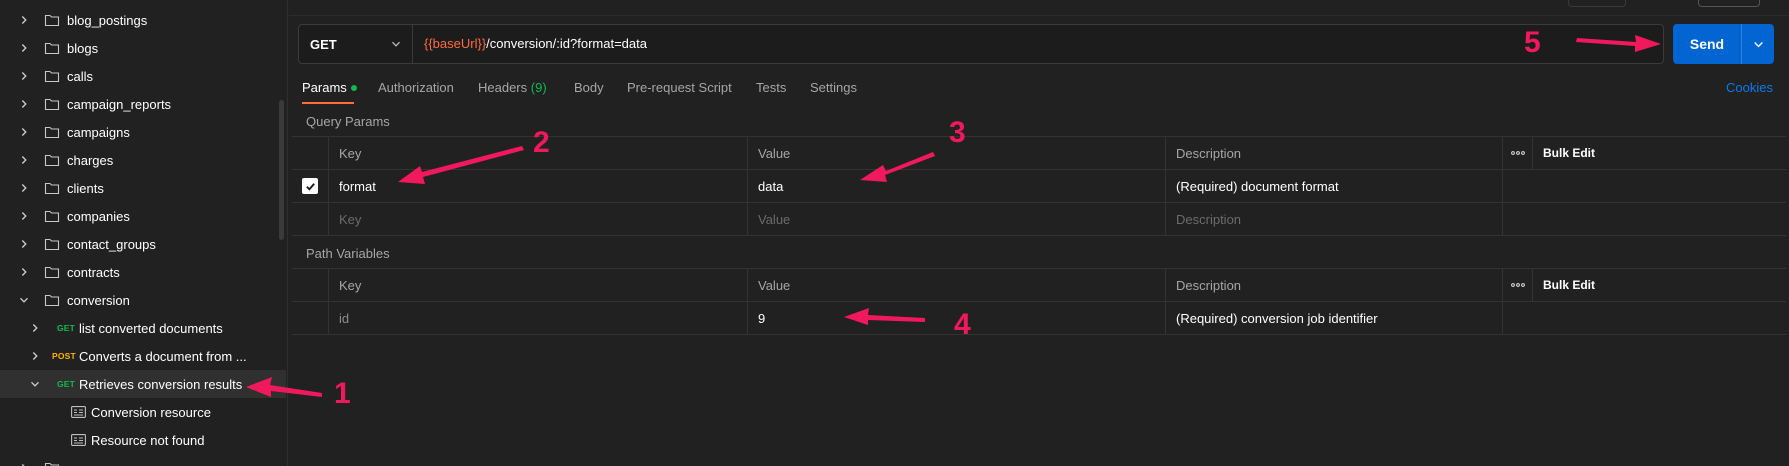 The width and height of the screenshot is (1789, 466). What do you see at coordinates (143, 216) in the screenshot?
I see `sidebar-folder-companies: companies` at bounding box center [143, 216].